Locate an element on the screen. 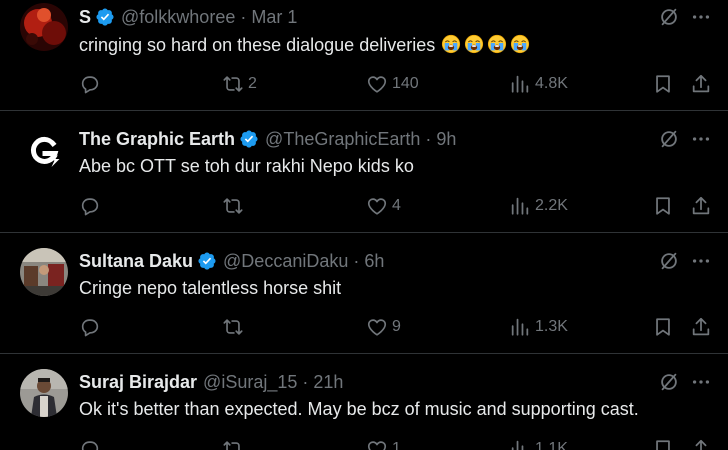 This screenshot has width=728, height=450. like-button: 140 is located at coordinates (392, 84).